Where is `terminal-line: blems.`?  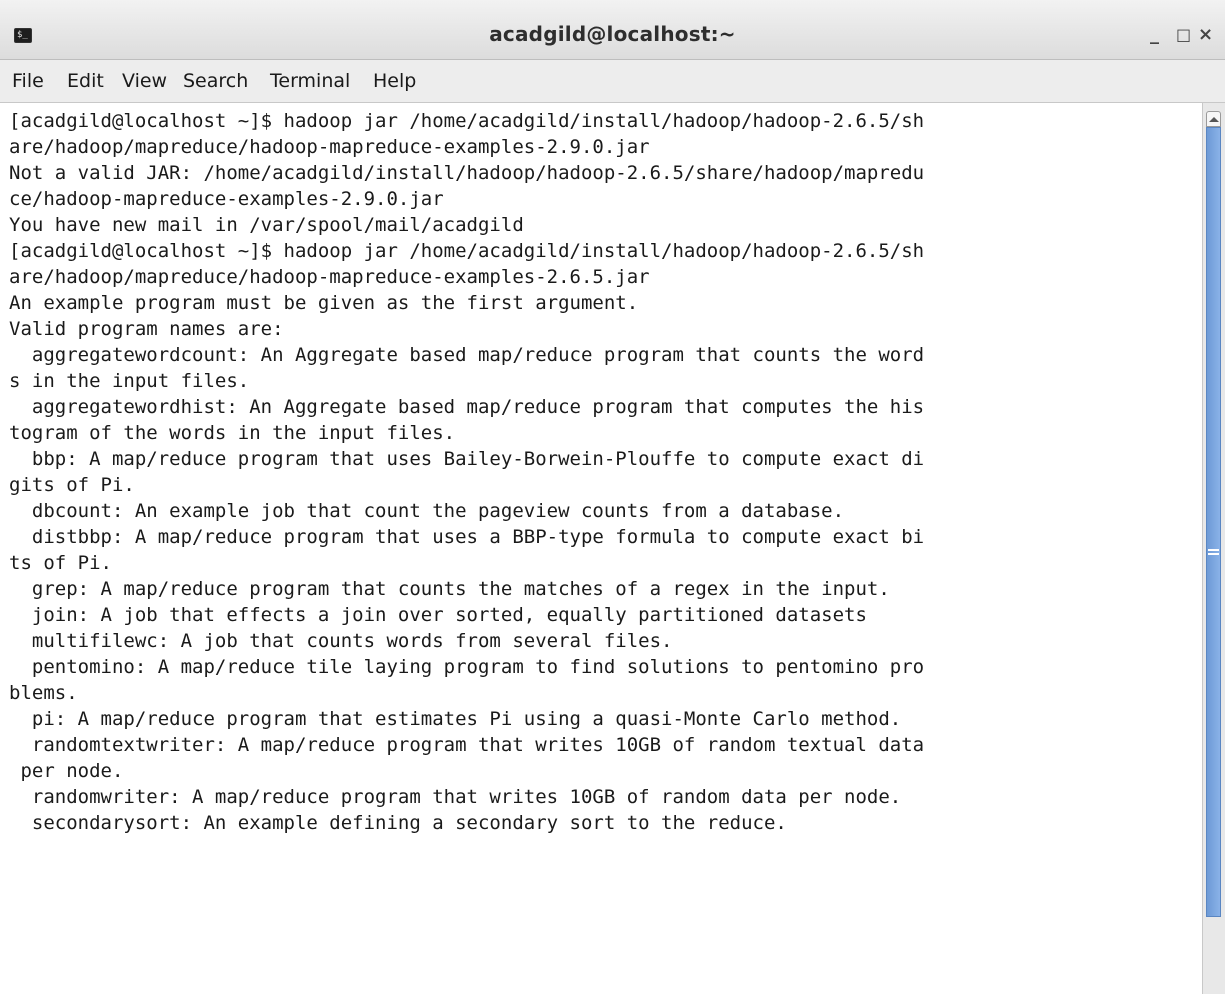
terminal-line: blems. is located at coordinates (43, 693).